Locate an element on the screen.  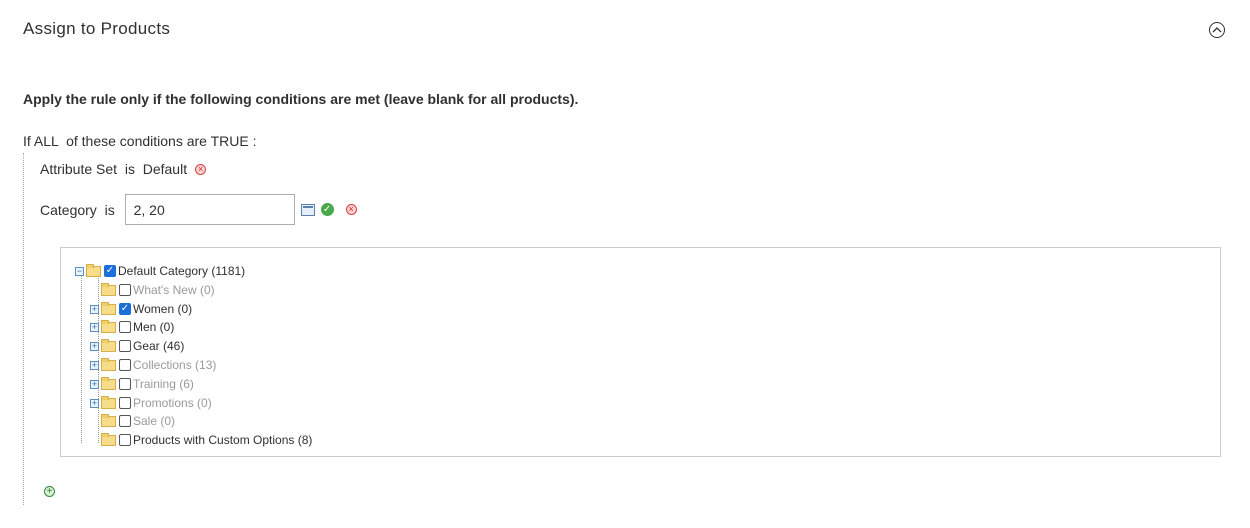
tree-node-label: Products with Custom Options (8) is located at coordinates (222, 440).